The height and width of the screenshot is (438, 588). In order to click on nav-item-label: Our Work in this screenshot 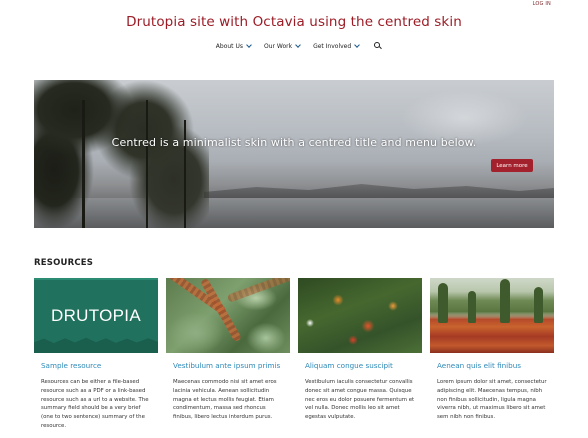, I will do `click(278, 46)`.